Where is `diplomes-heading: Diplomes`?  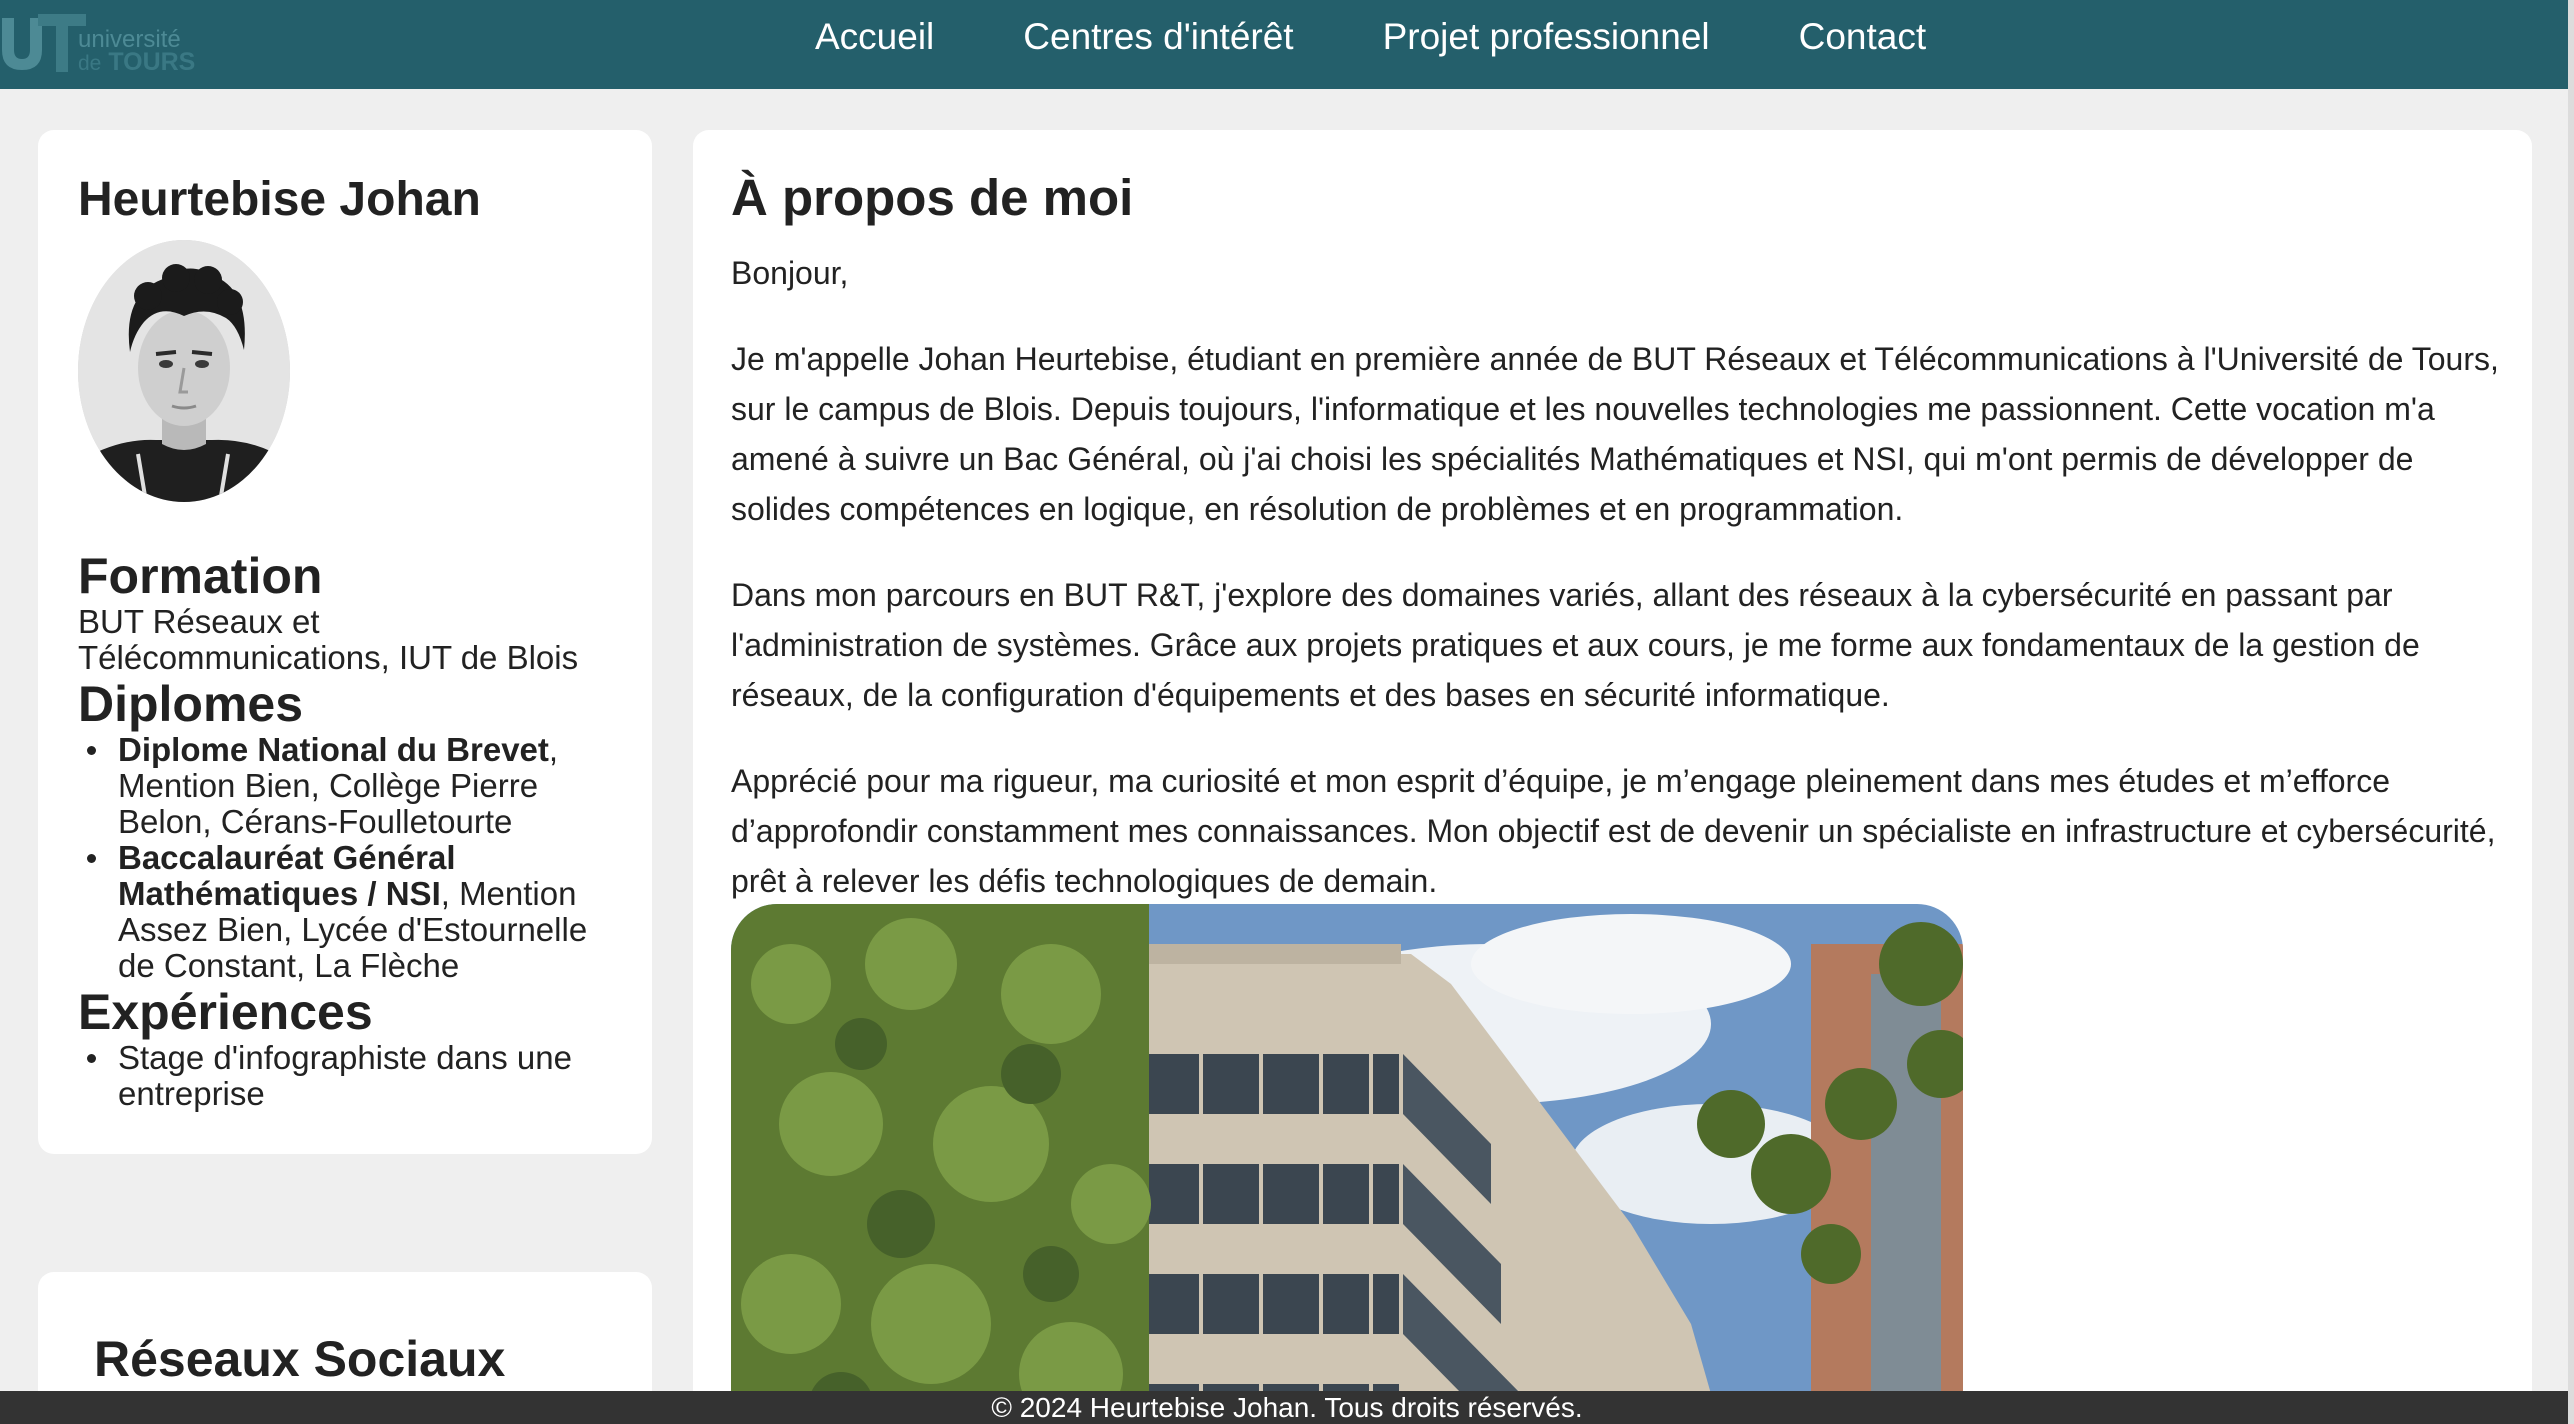 diplomes-heading: Diplomes is located at coordinates (191, 704).